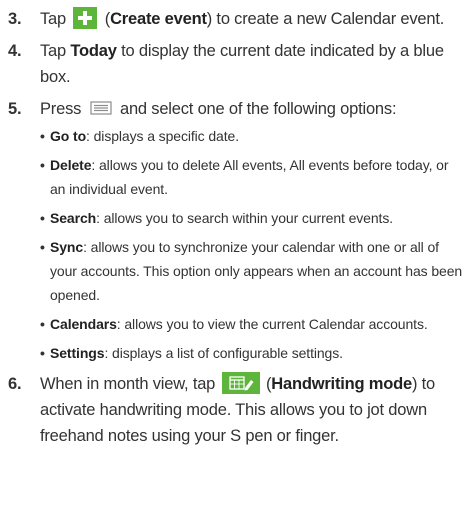 This screenshot has width=474, height=521. What do you see at coordinates (100, 108) in the screenshot?
I see `menu-icon` at bounding box center [100, 108].